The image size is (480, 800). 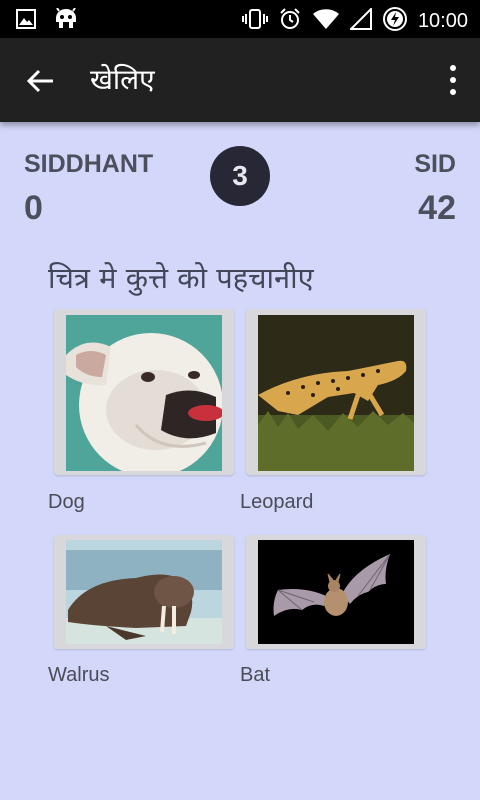 I want to click on status-bar: 10:00, so click(x=240, y=19).